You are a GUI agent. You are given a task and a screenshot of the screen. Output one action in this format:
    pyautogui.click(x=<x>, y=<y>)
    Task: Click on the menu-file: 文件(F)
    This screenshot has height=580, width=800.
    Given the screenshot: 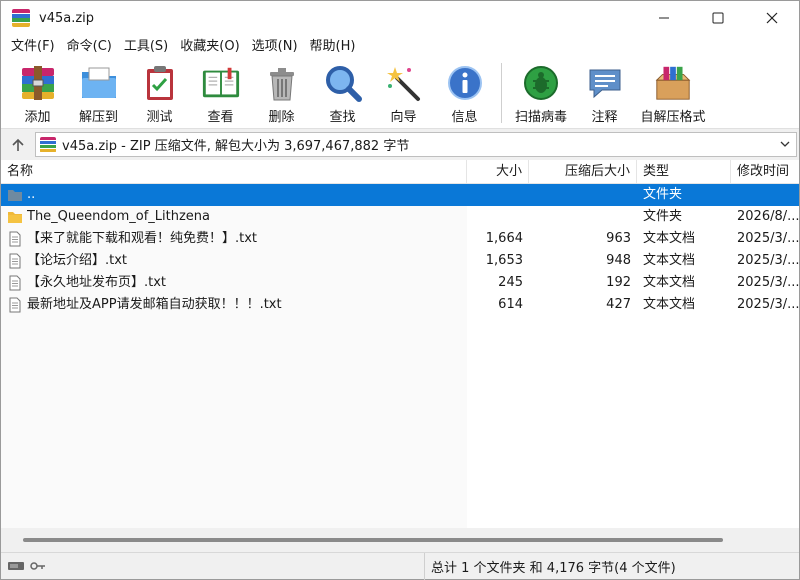 What is the action you would take?
    pyautogui.click(x=33, y=47)
    